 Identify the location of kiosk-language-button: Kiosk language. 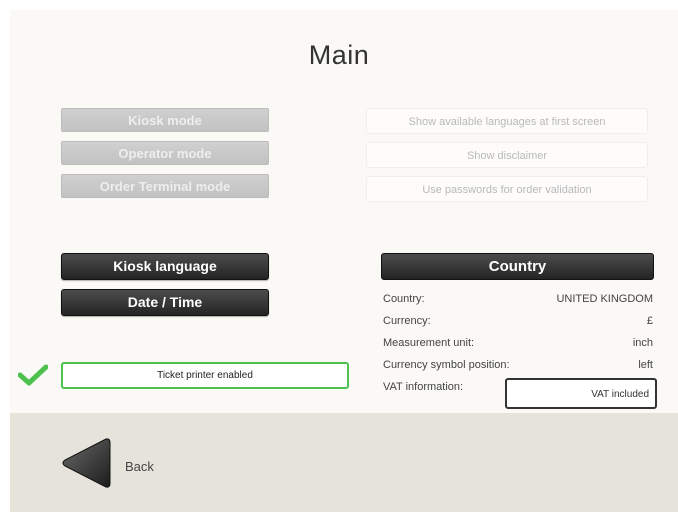
(165, 266).